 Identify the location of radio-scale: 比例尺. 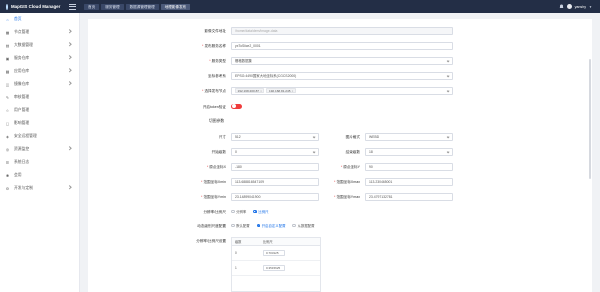
(261, 211).